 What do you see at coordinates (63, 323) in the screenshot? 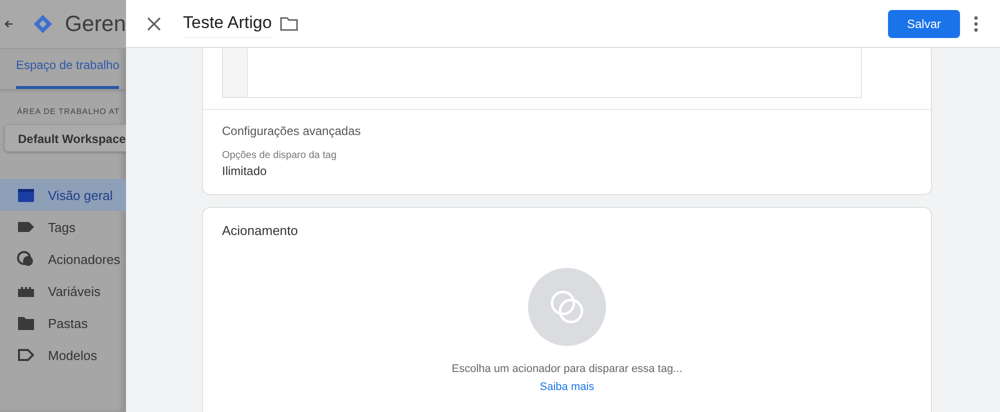
I see `nav-item: Pastas` at bounding box center [63, 323].